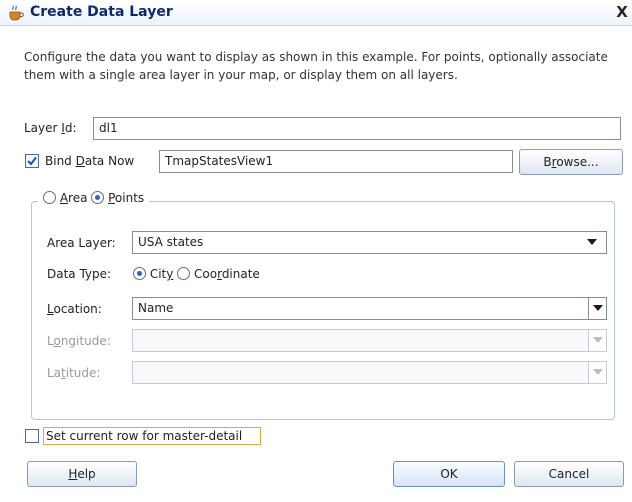 The height and width of the screenshot is (502, 632). Describe the element at coordinates (369, 308) in the screenshot. I see `location-combobox: Name` at that location.